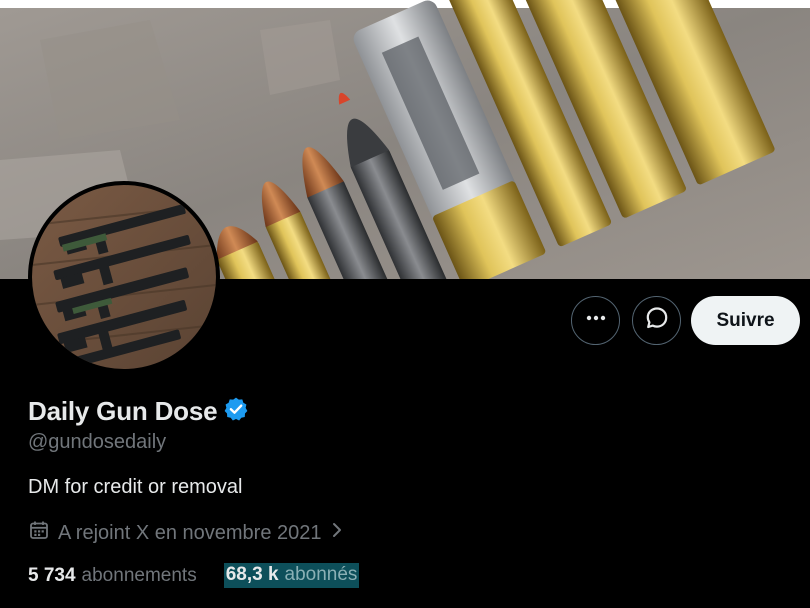 This screenshot has width=810, height=608. I want to click on profile-avatar, so click(124, 277).